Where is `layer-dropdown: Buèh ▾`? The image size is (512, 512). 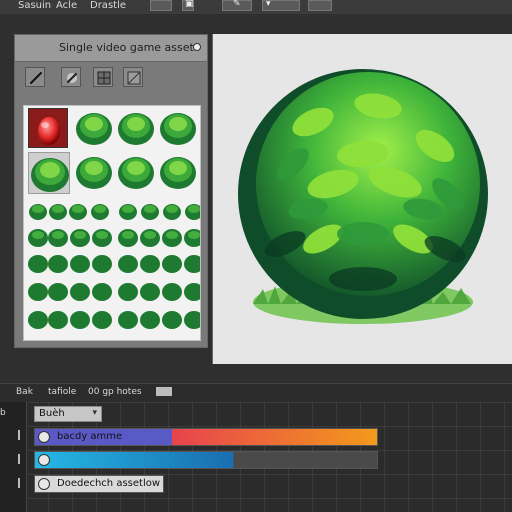
layer-dropdown: Buèh ▾ is located at coordinates (68, 414).